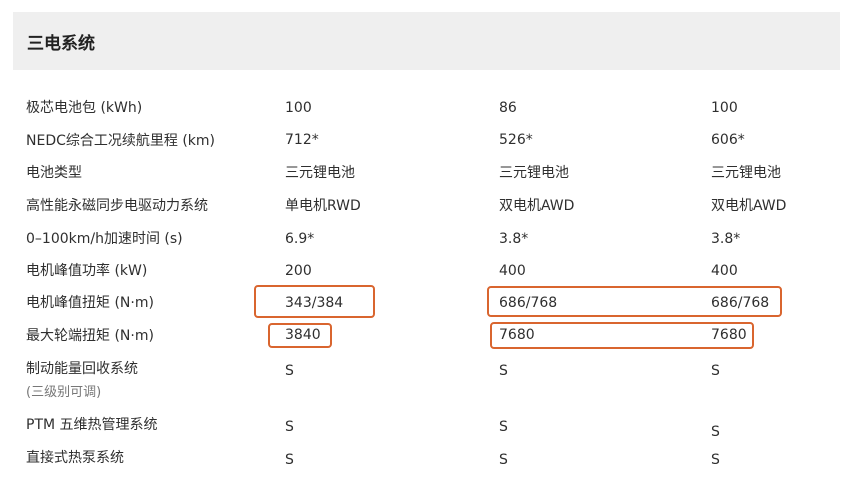 The image size is (852, 492). Describe the element at coordinates (104, 239) in the screenshot. I see `row-label: 0–100km/h加速时间 (s)` at that location.